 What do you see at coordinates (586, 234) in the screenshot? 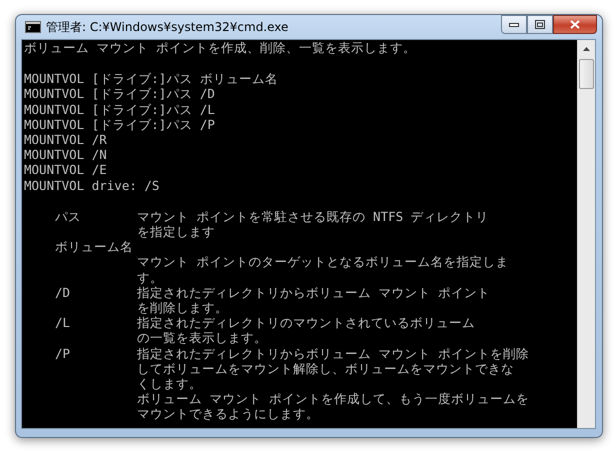
I see `scrollbar` at bounding box center [586, 234].